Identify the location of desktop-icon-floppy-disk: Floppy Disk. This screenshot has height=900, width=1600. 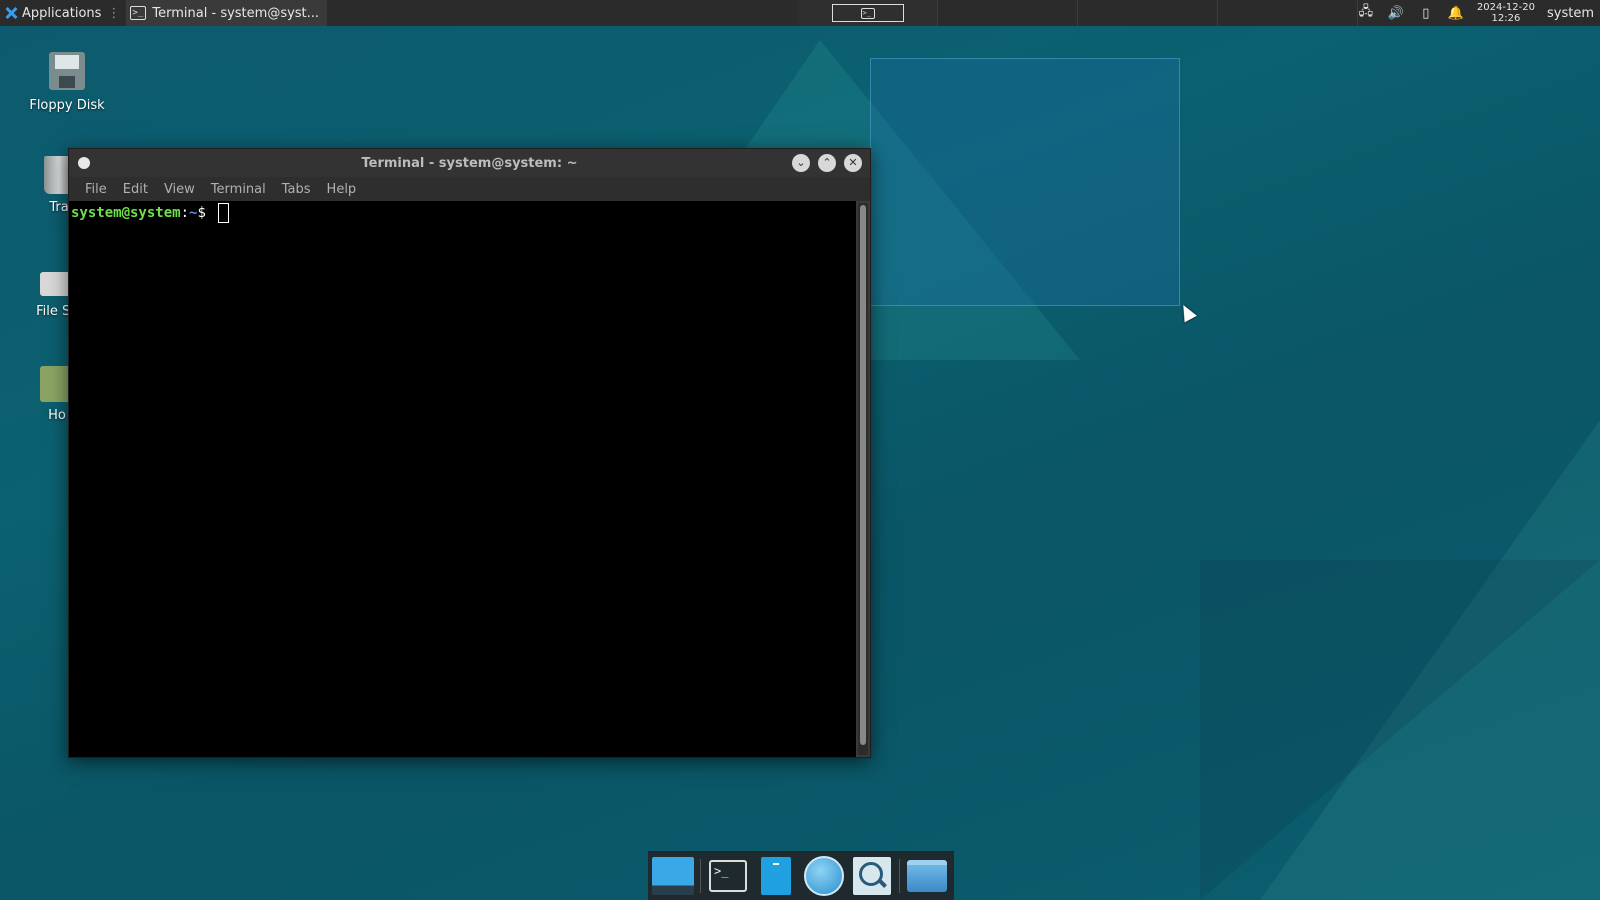
(67, 82).